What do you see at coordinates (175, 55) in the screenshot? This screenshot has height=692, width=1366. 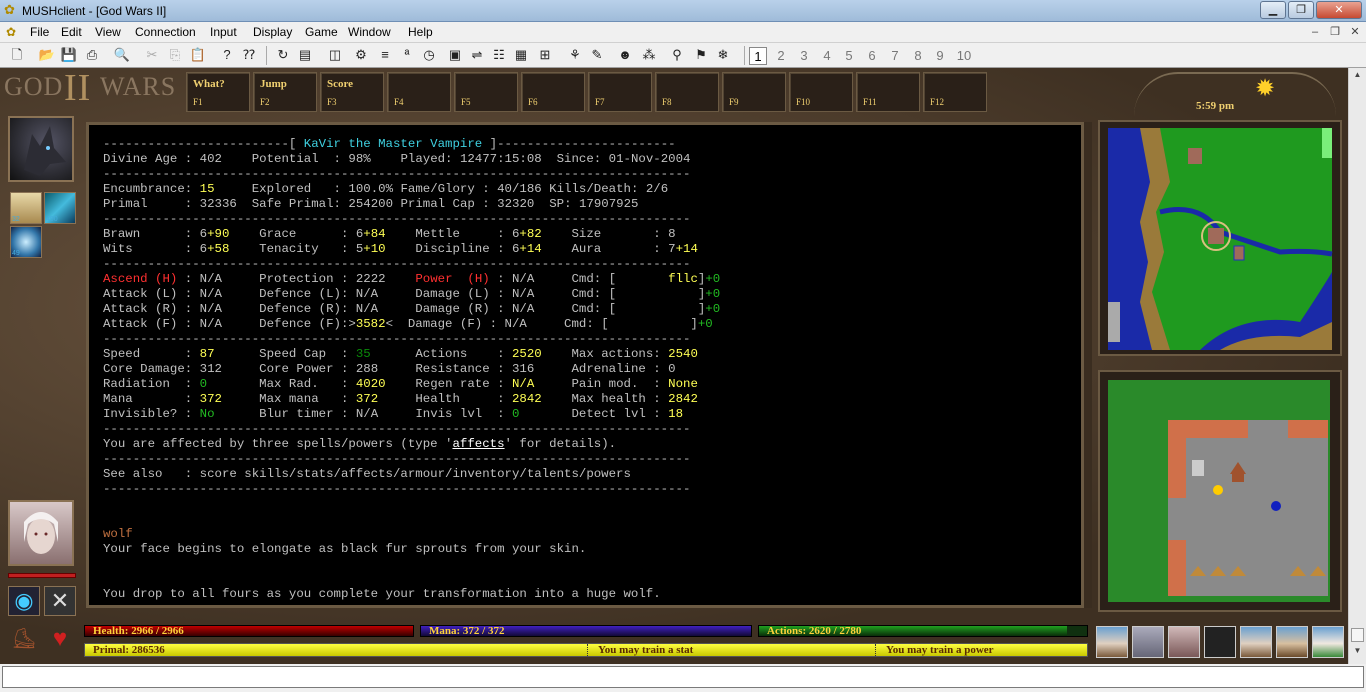 I see `copy-icon: ⎘` at bounding box center [175, 55].